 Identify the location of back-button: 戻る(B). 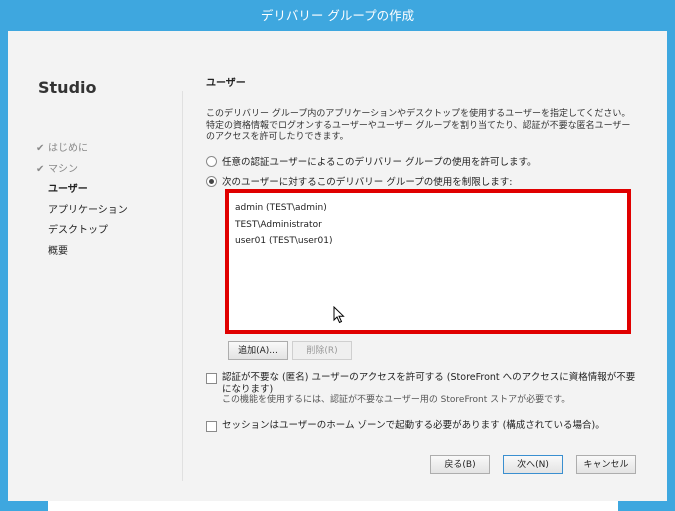
(460, 464).